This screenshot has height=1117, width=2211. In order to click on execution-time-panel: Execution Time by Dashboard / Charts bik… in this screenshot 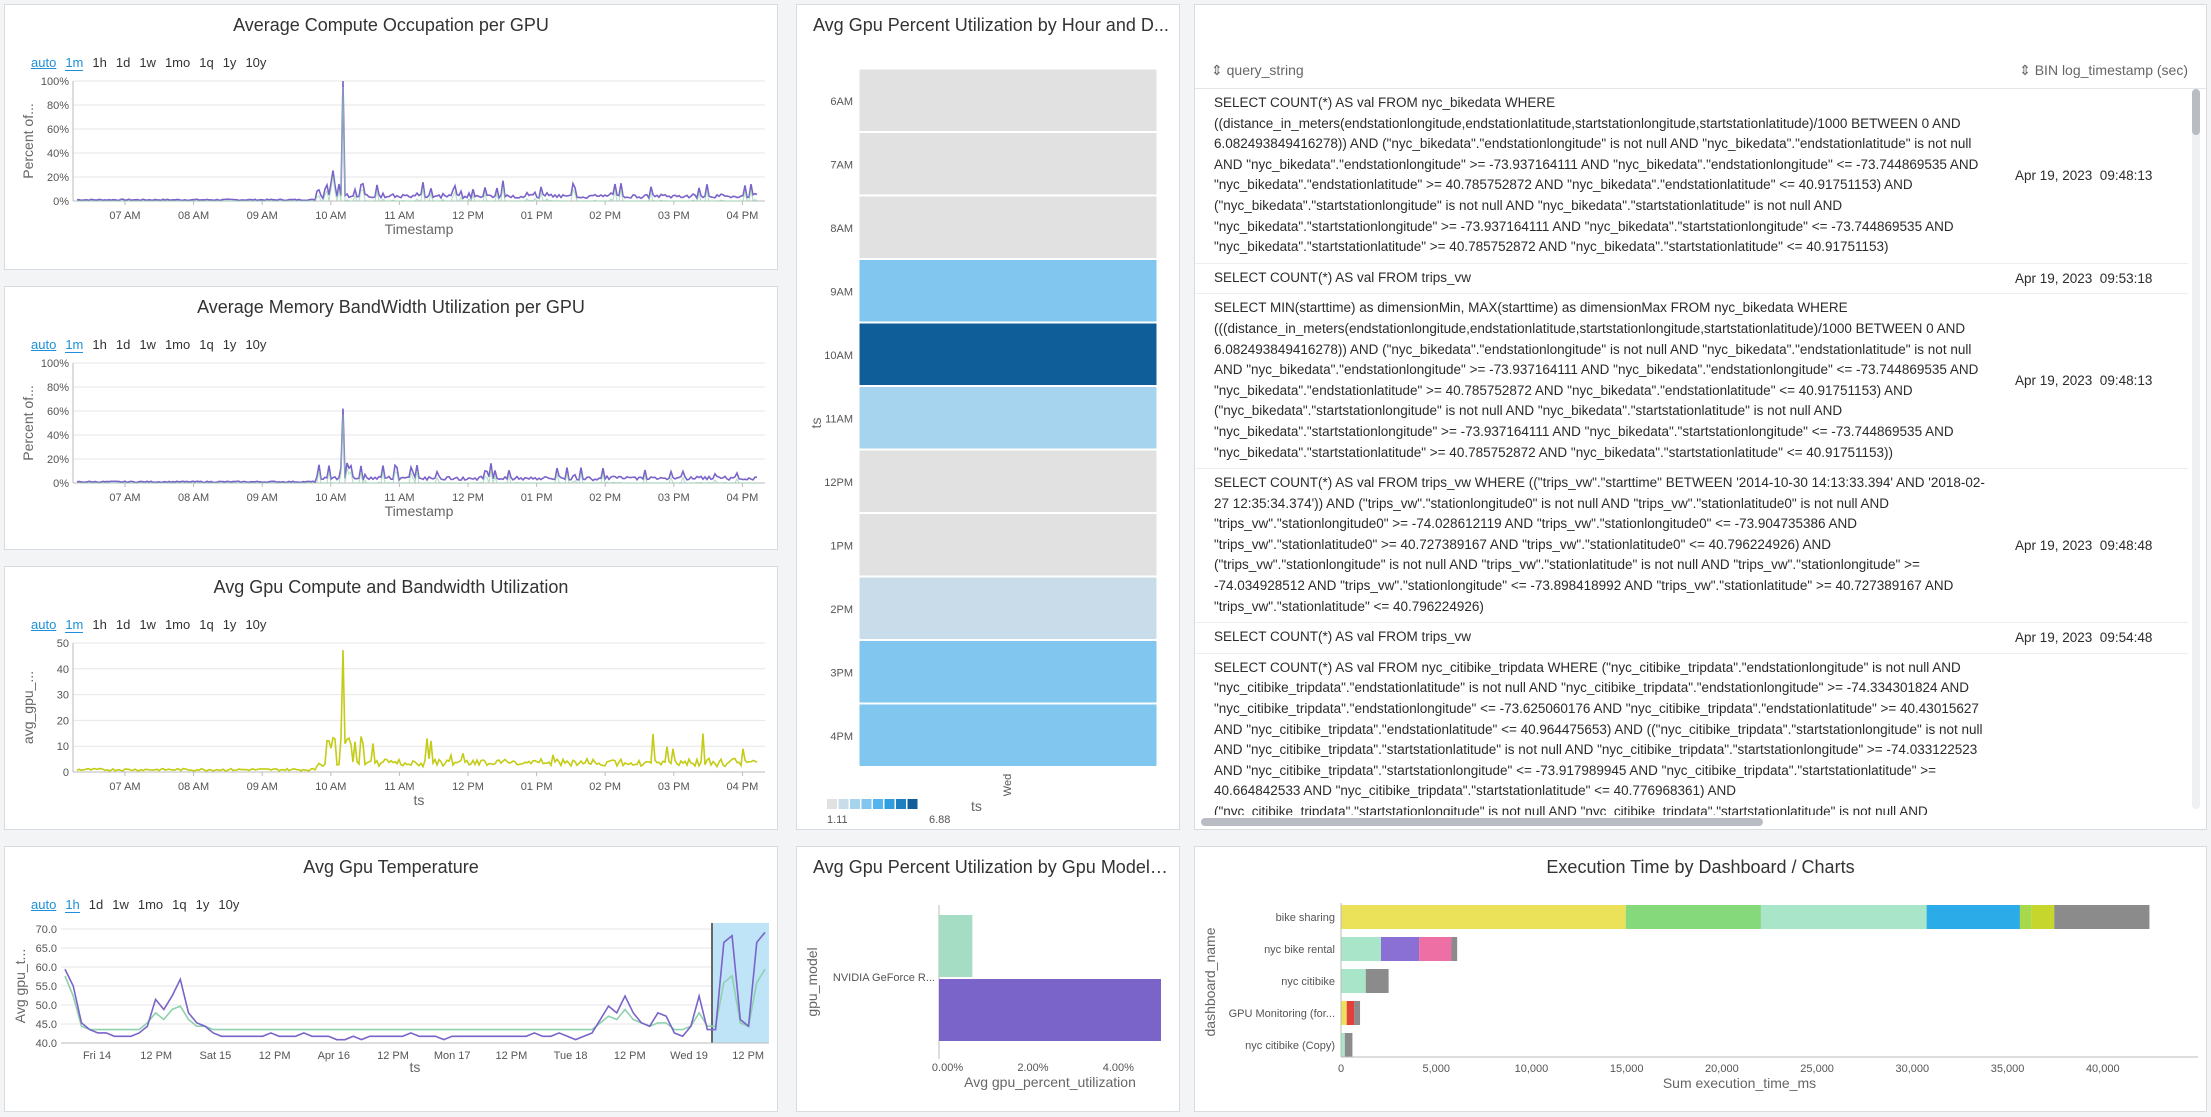, I will do `click(1700, 979)`.